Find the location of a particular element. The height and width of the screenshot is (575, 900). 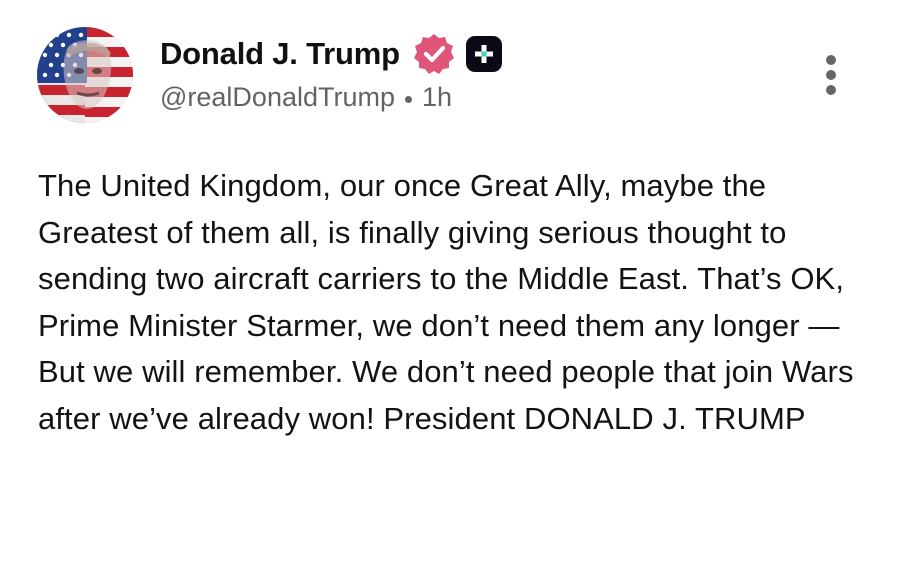

post-header: Donald J. Trump @realDonaldTrump 1h is located at coordinates (480, 71).